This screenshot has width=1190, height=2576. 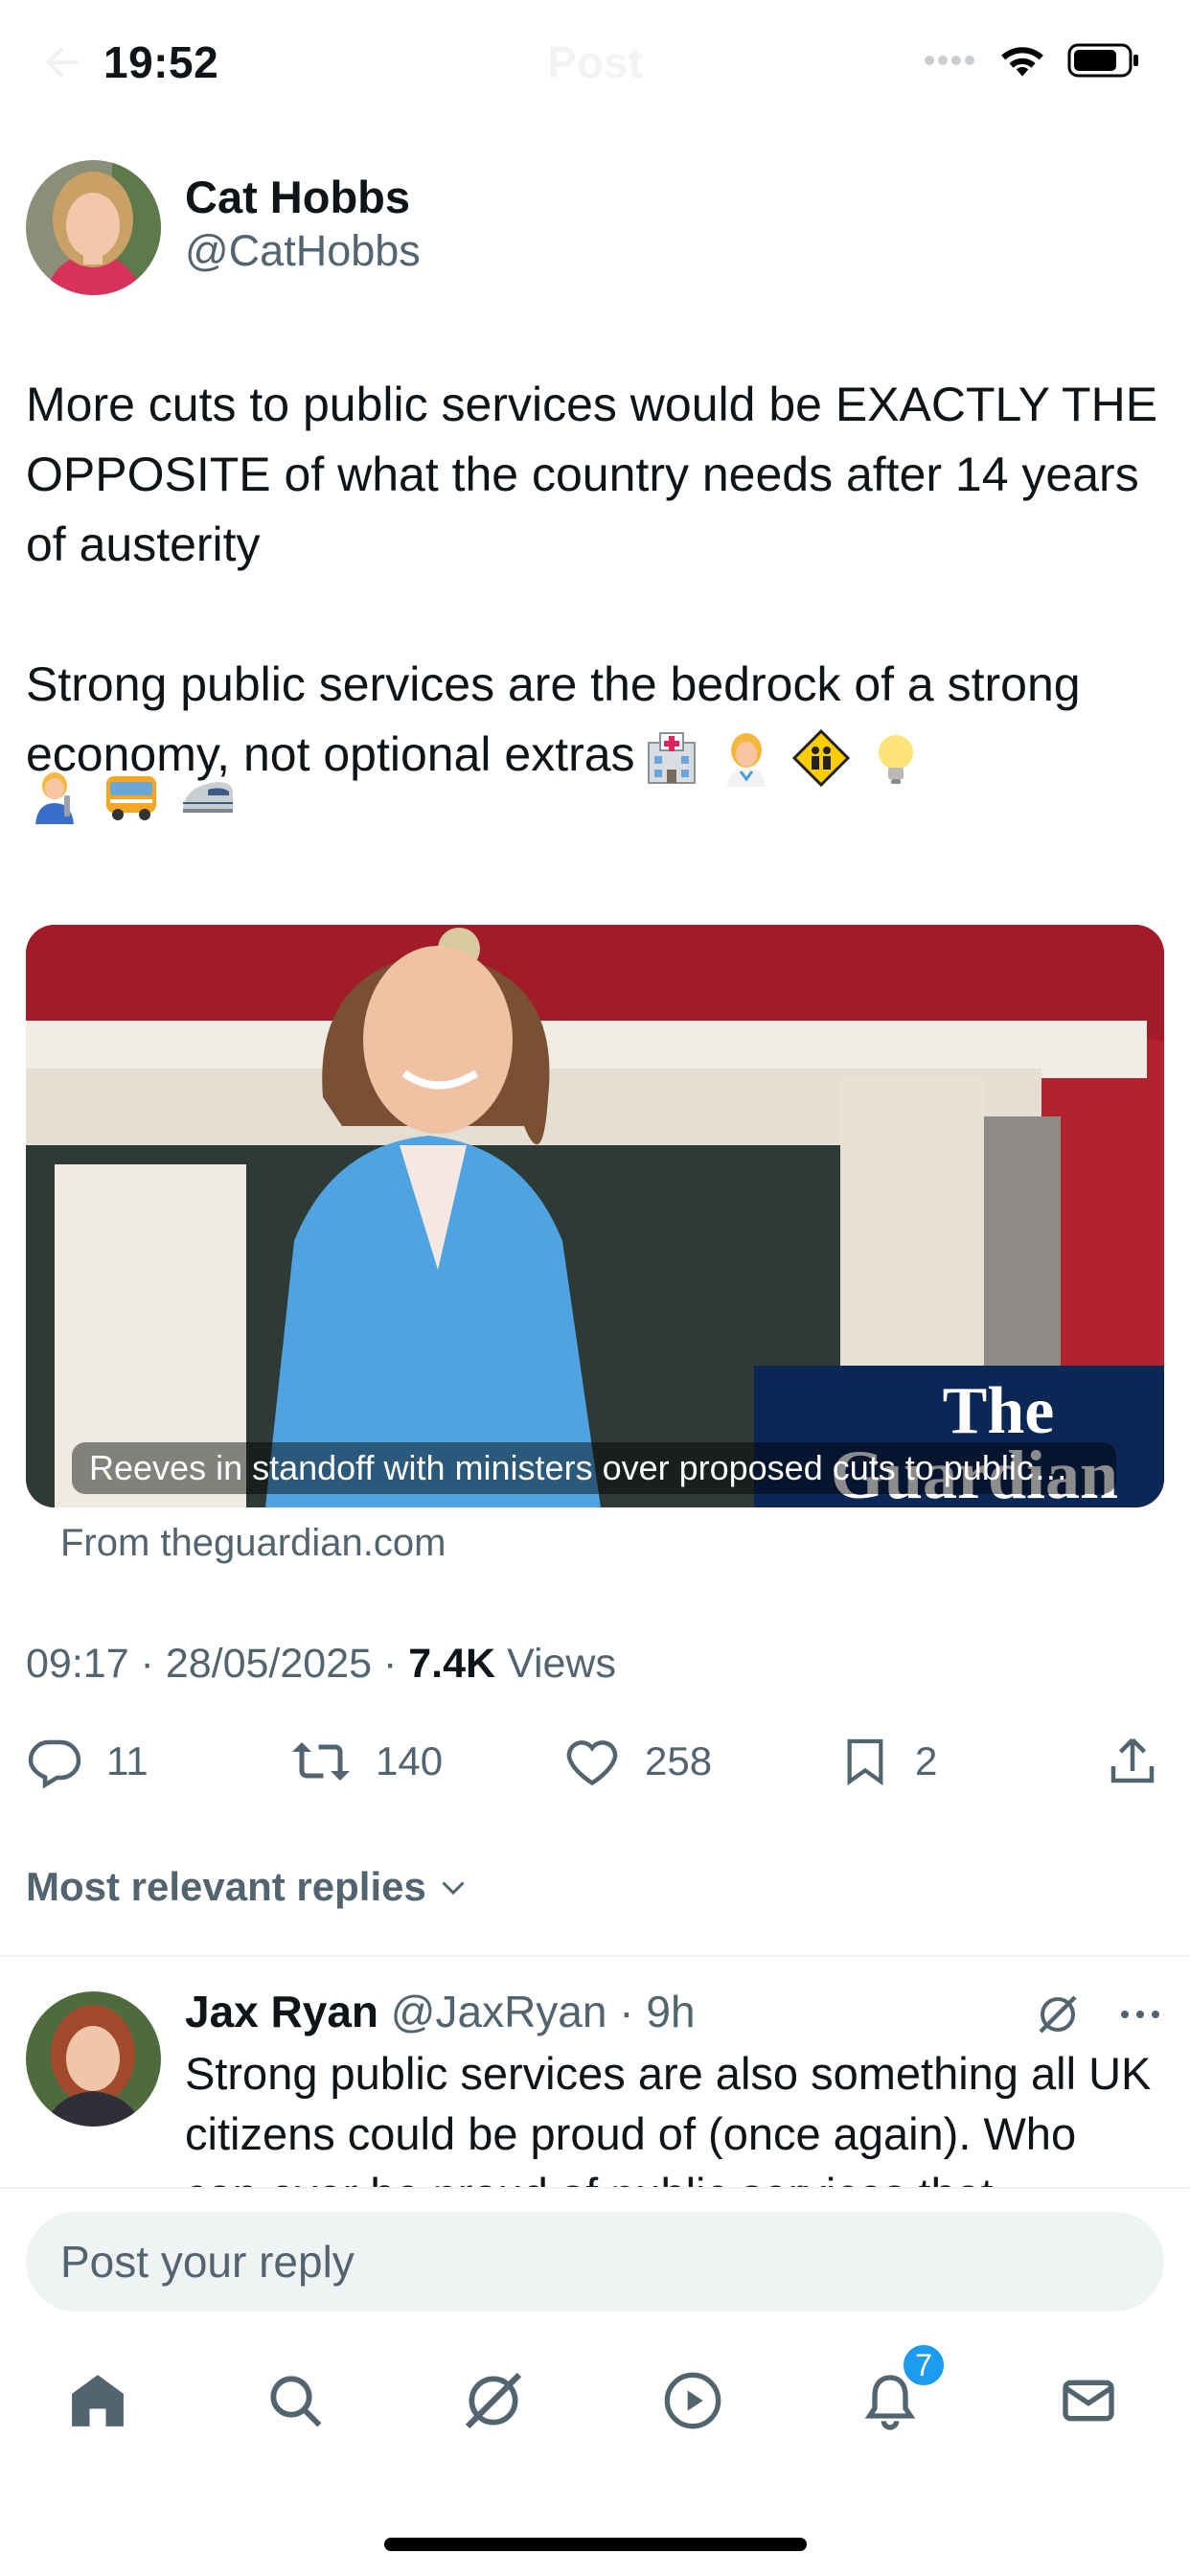 I want to click on children-crossing-emoji-icon, so click(x=821, y=757).